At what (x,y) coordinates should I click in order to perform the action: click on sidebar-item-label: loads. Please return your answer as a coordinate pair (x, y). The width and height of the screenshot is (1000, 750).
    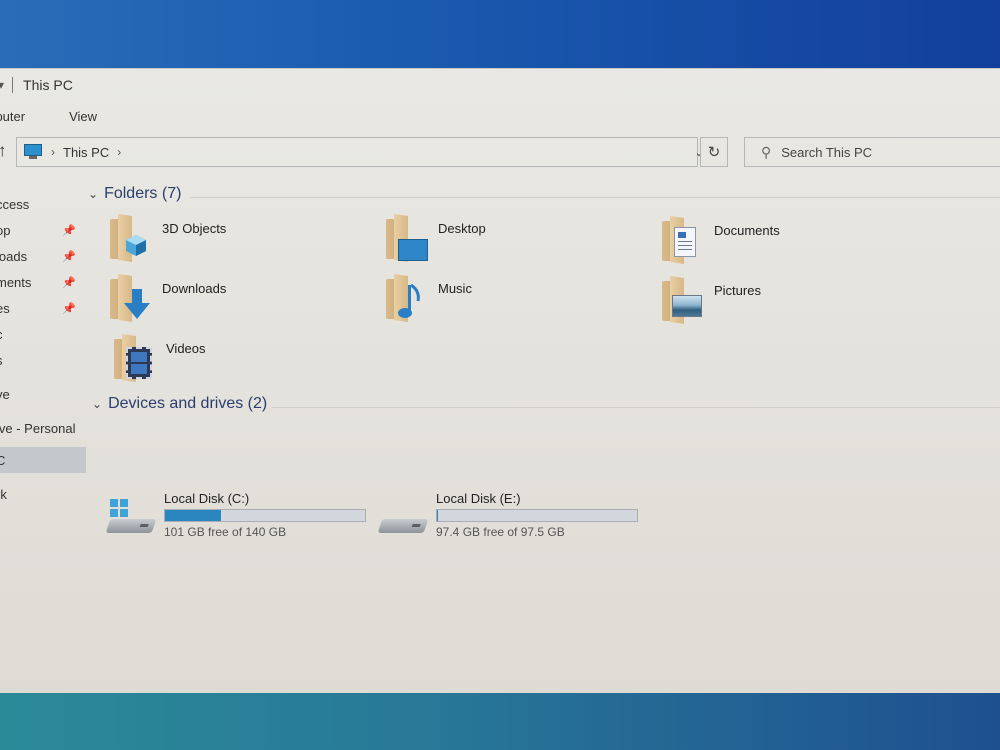
    Looking at the image, I should click on (14, 256).